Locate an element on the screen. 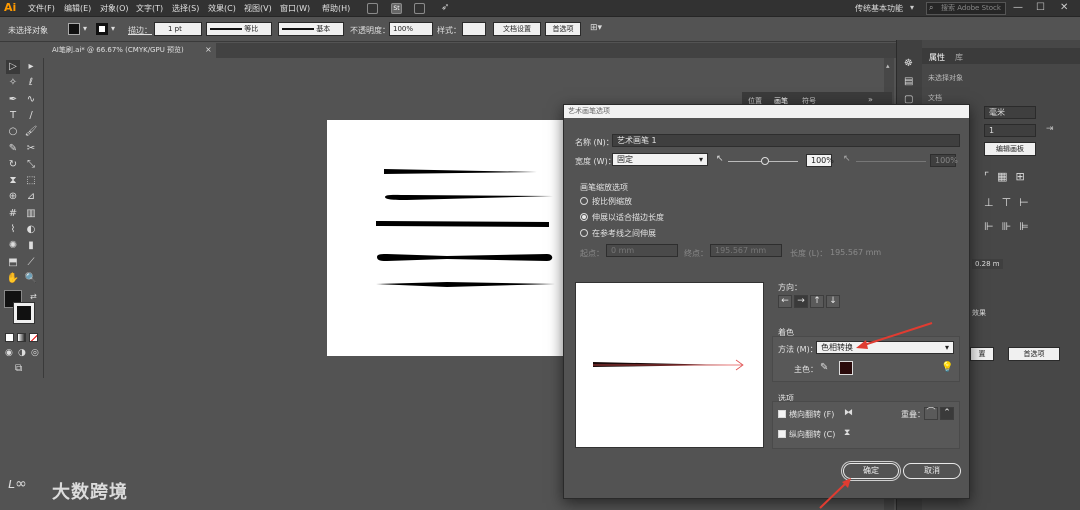 The width and height of the screenshot is (1080, 510). overlap-avoid-icon: ⌃ is located at coordinates (947, 413).